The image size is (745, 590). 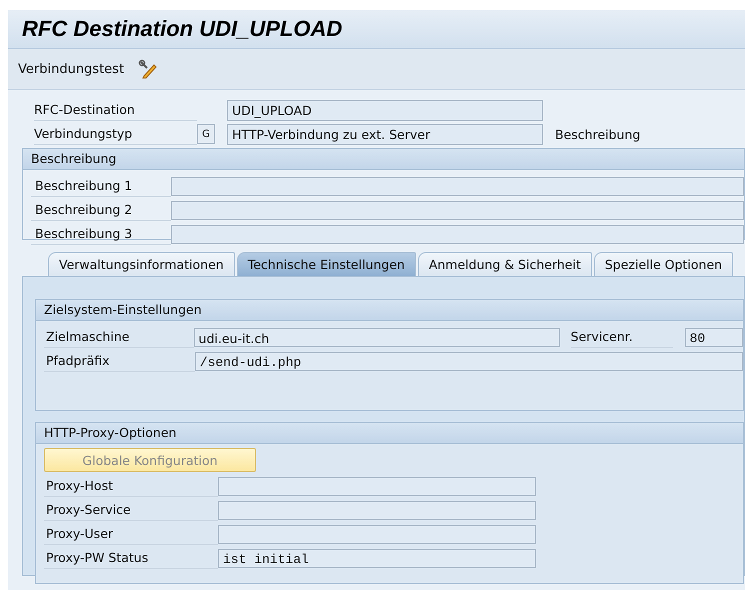 What do you see at coordinates (131, 486) in the screenshot?
I see `field-label: Proxy-Host` at bounding box center [131, 486].